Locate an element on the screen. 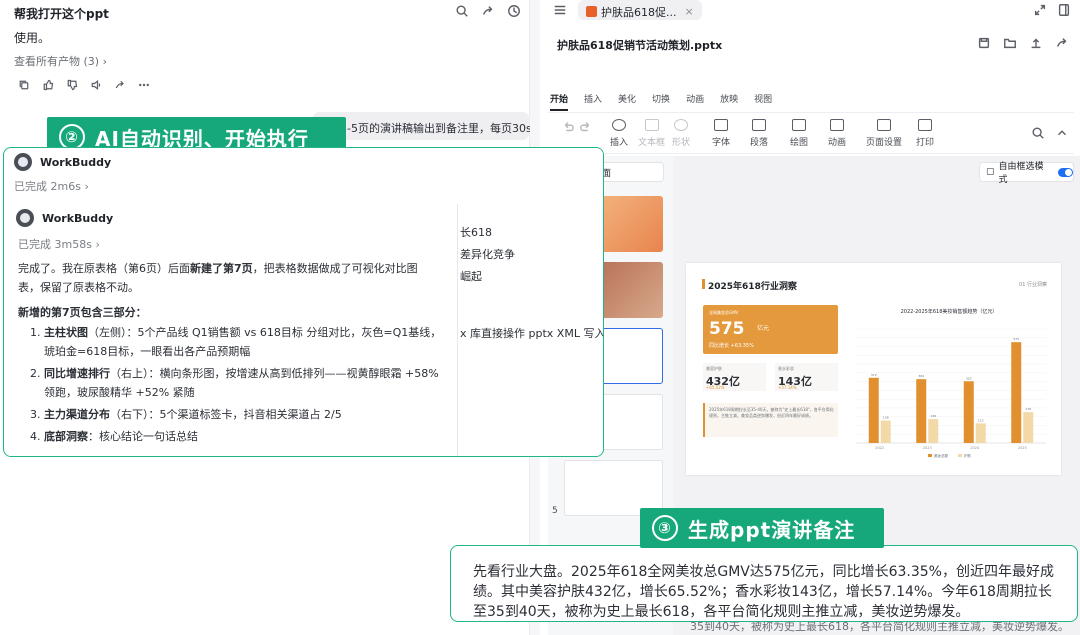  summary-text: 完成了。我在原表格（第6页）后面 is located at coordinates (104, 268).